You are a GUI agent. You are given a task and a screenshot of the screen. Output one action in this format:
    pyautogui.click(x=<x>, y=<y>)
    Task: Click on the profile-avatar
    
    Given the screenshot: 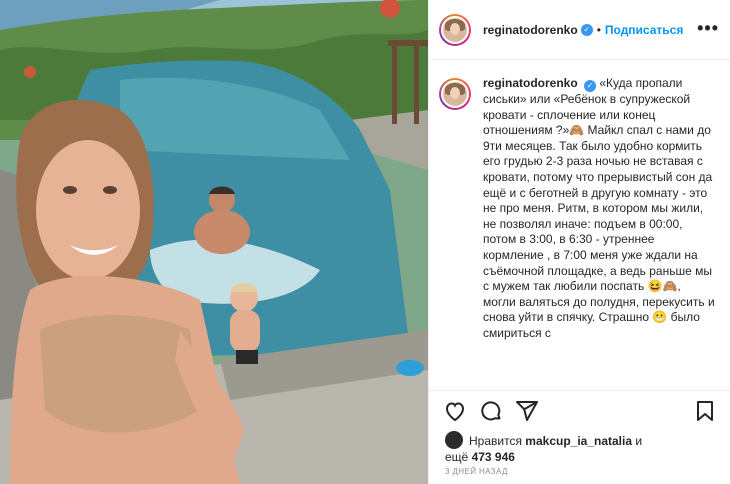 What is the action you would take?
    pyautogui.click(x=455, y=29)
    